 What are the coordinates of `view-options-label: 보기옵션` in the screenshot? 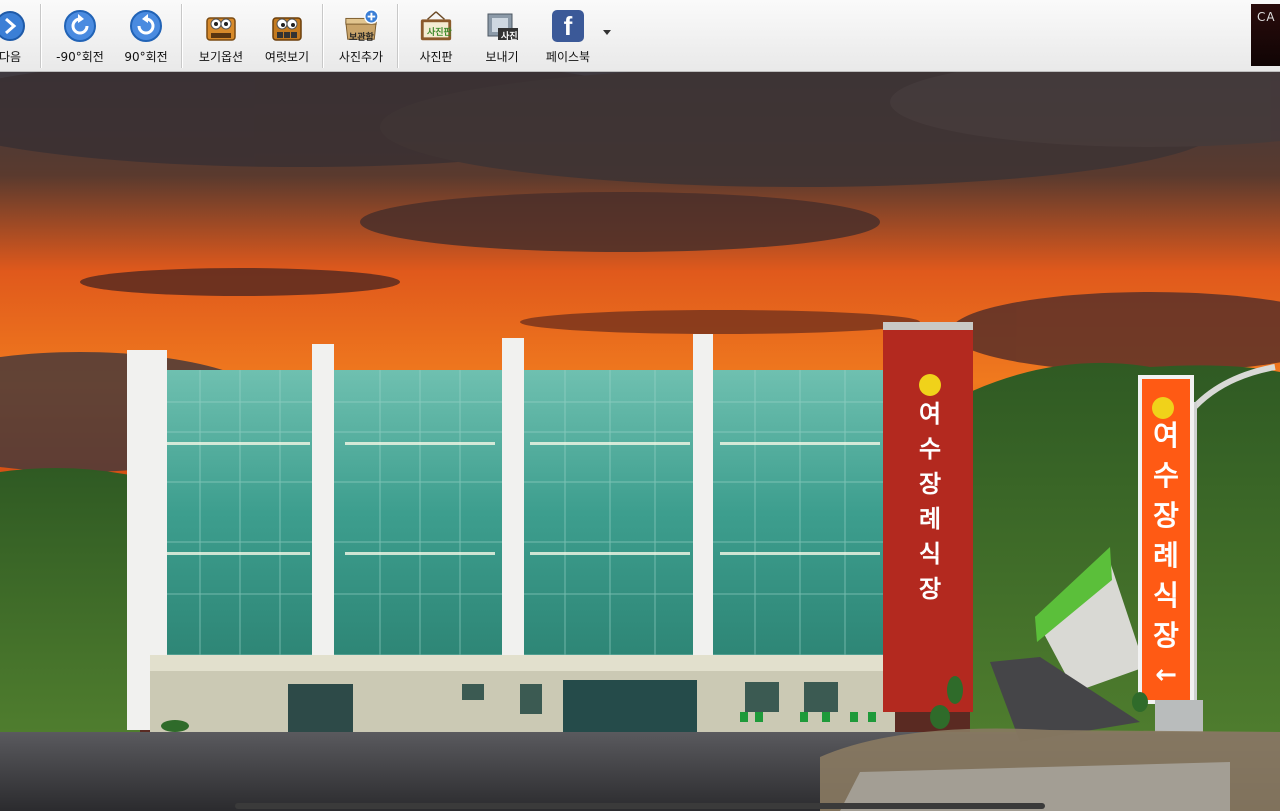 It's located at (221, 57).